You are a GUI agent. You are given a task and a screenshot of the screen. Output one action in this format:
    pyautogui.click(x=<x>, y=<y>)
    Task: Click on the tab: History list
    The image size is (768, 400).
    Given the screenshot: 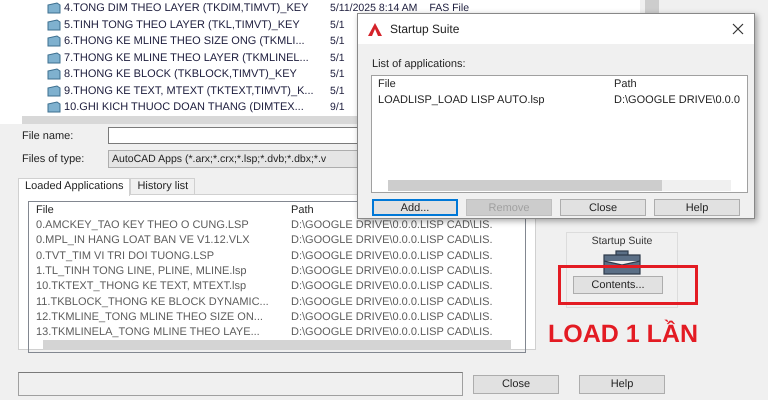 What is the action you would take?
    pyautogui.click(x=163, y=186)
    